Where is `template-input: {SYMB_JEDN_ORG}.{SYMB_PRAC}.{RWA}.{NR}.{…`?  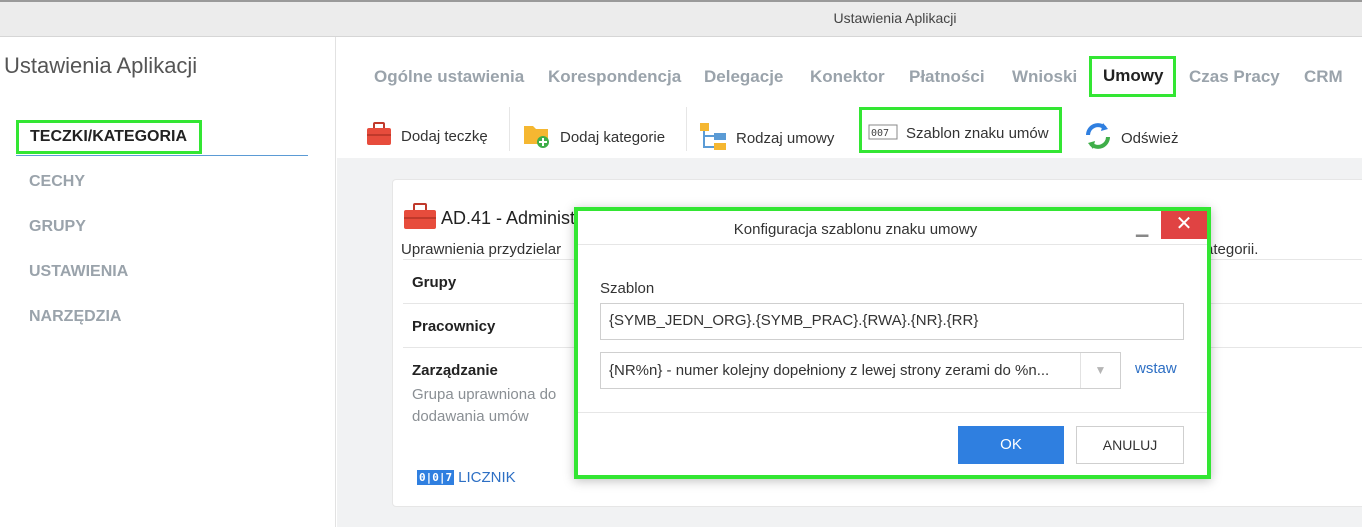
template-input: {SYMB_JEDN_ORG}.{SYMB_PRAC}.{RWA}.{NR}.{… is located at coordinates (892, 321).